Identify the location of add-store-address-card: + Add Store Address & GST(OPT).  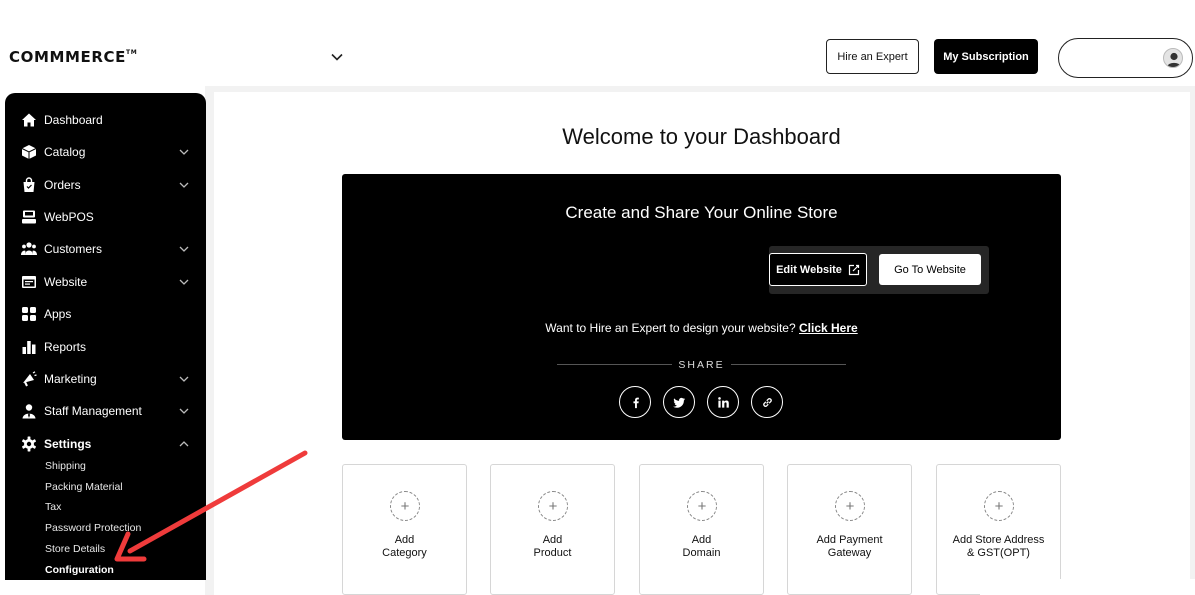
(998, 529).